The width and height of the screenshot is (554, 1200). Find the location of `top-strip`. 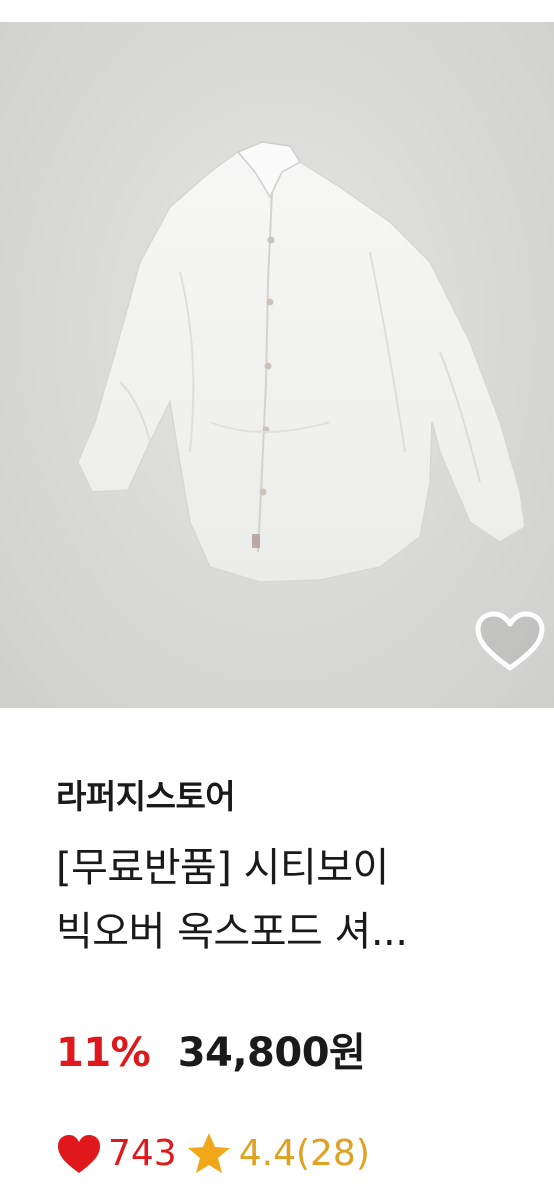

top-strip is located at coordinates (277, 11).